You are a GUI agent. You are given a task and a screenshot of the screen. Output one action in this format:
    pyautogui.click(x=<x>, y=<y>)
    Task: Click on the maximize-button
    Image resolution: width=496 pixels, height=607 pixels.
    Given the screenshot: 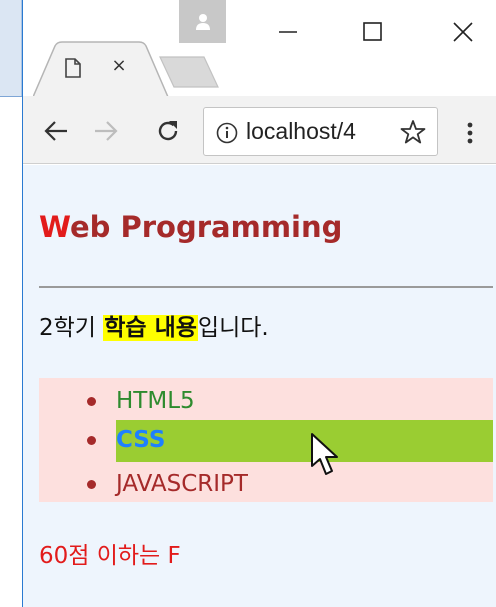 What is the action you would take?
    pyautogui.click(x=373, y=32)
    